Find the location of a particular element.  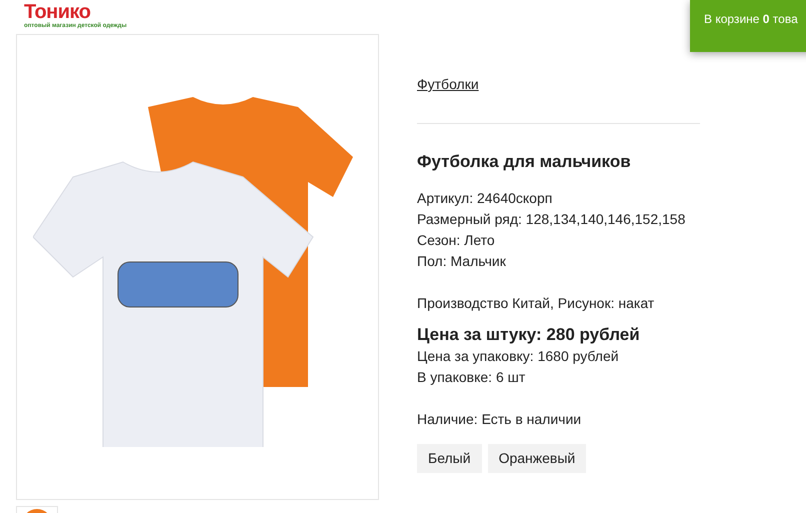

product-attribute: Сезон: Лето is located at coordinates (456, 240).